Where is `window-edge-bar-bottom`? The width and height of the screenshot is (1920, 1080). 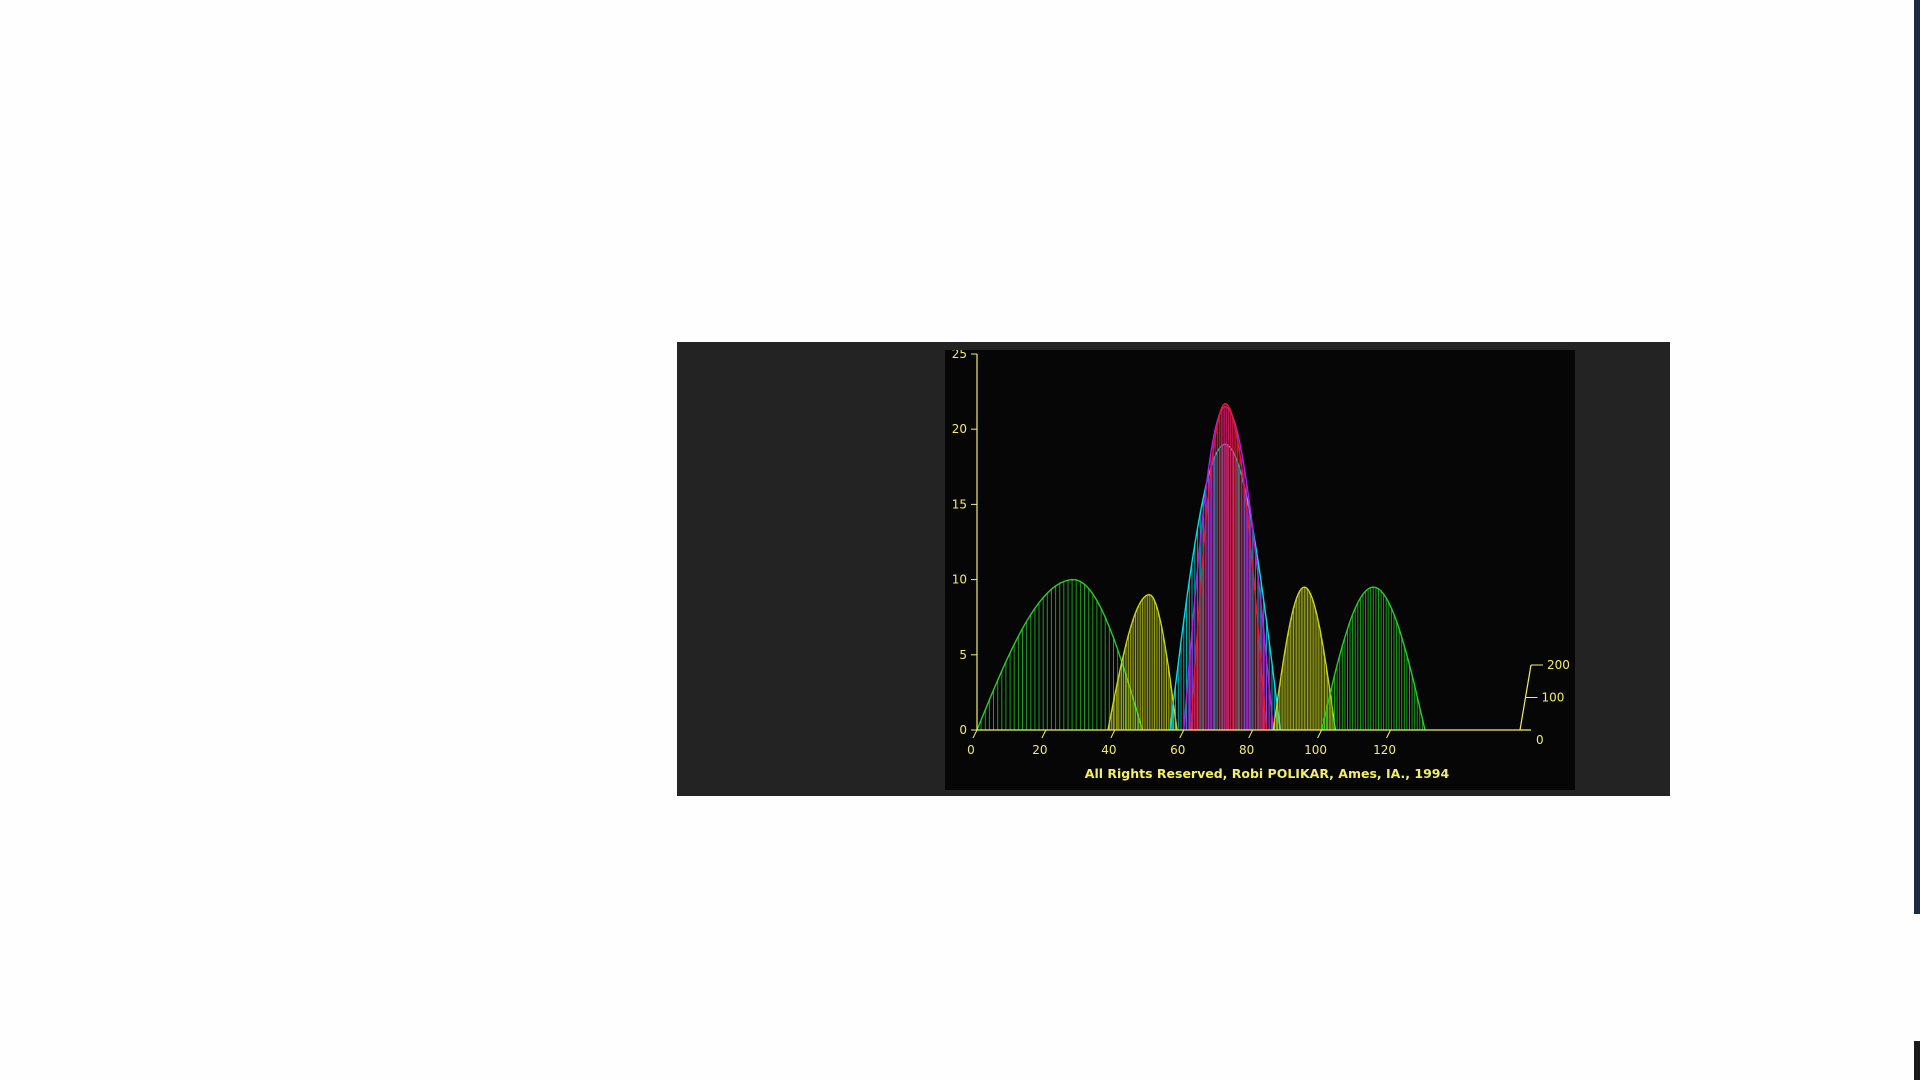 window-edge-bar-bottom is located at coordinates (1917, 1060).